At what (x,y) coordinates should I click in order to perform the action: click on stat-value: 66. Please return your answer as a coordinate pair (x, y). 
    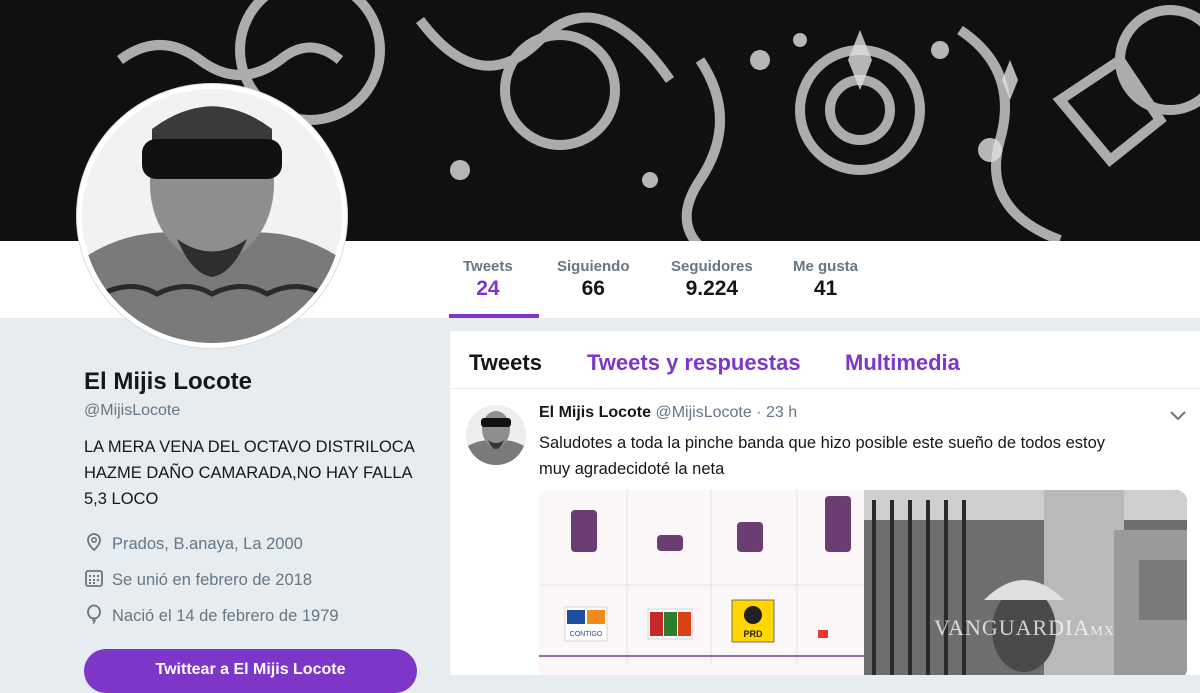
    Looking at the image, I should click on (593, 288).